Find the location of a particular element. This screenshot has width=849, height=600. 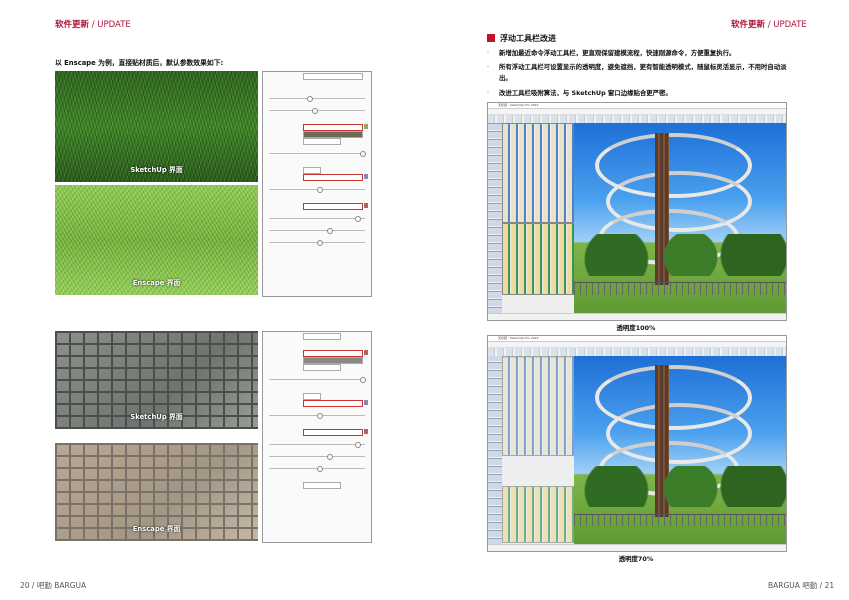

screenshot-caption: 透明度100% is located at coordinates (636, 328).